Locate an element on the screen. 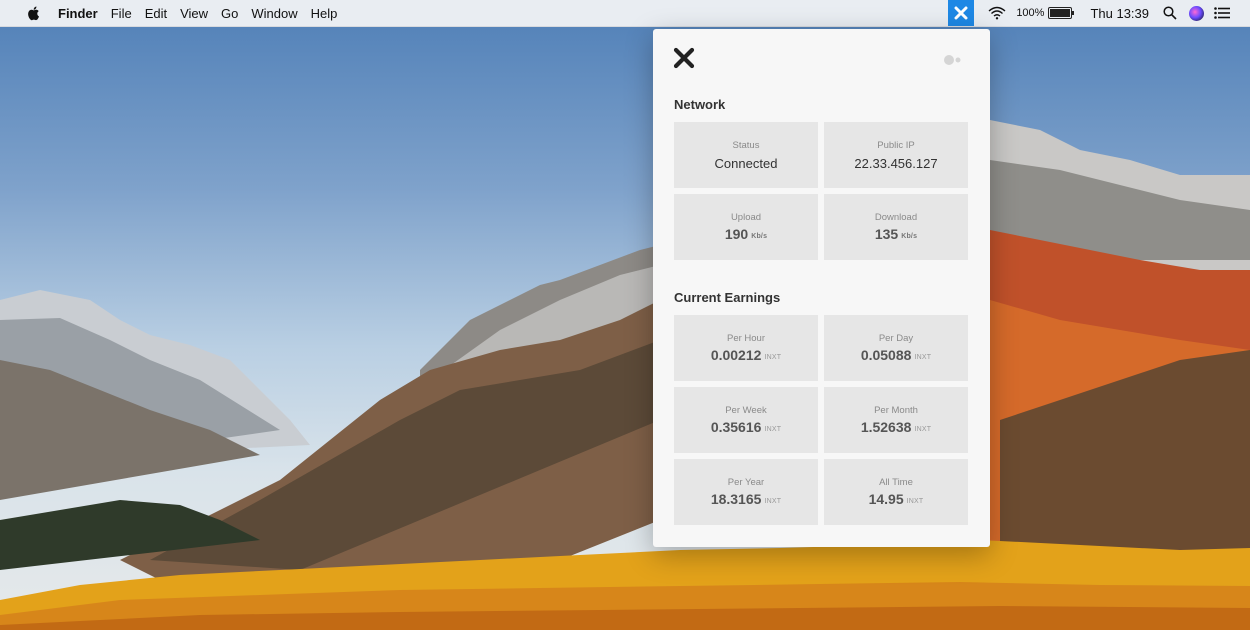  per-month-label: Per Month is located at coordinates (896, 410).